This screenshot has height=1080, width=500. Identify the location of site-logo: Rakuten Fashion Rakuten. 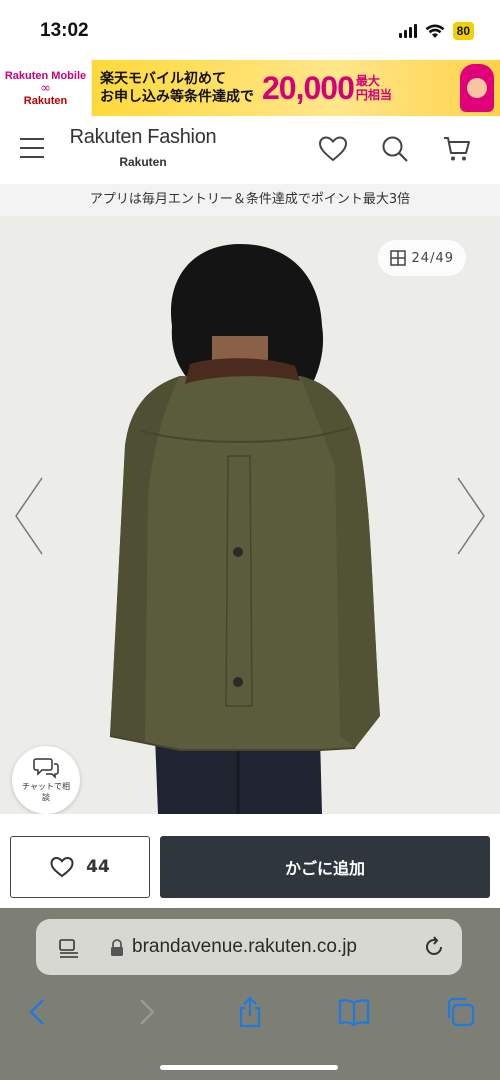
(143, 147).